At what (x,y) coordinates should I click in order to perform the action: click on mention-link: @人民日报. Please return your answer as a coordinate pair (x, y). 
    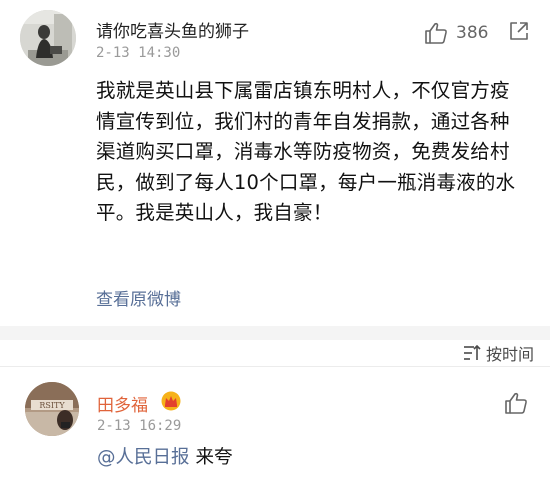
    Looking at the image, I should click on (143, 457).